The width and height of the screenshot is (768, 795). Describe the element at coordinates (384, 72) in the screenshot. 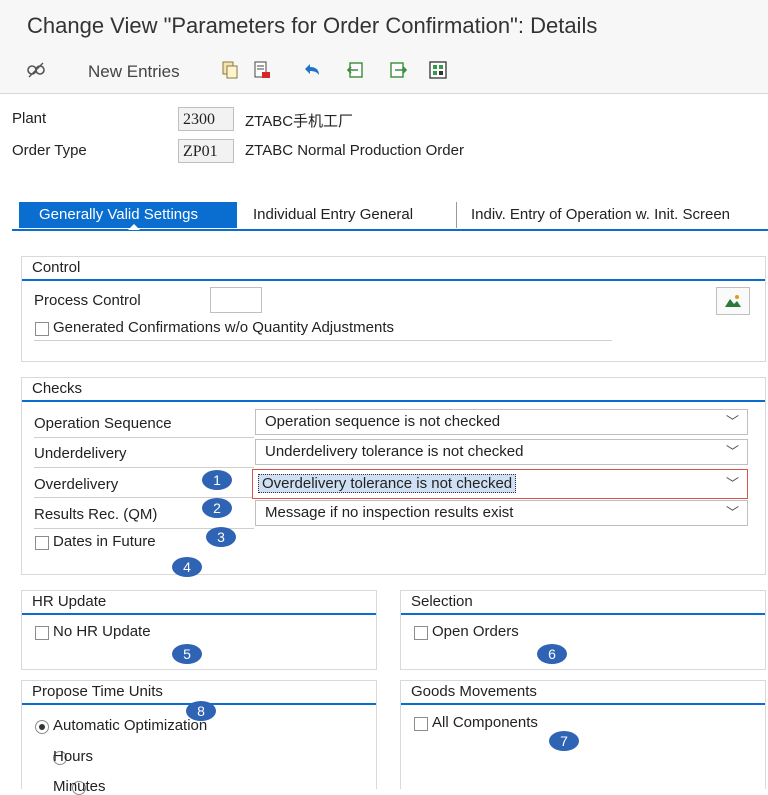

I see `toolbar: New Entries` at that location.